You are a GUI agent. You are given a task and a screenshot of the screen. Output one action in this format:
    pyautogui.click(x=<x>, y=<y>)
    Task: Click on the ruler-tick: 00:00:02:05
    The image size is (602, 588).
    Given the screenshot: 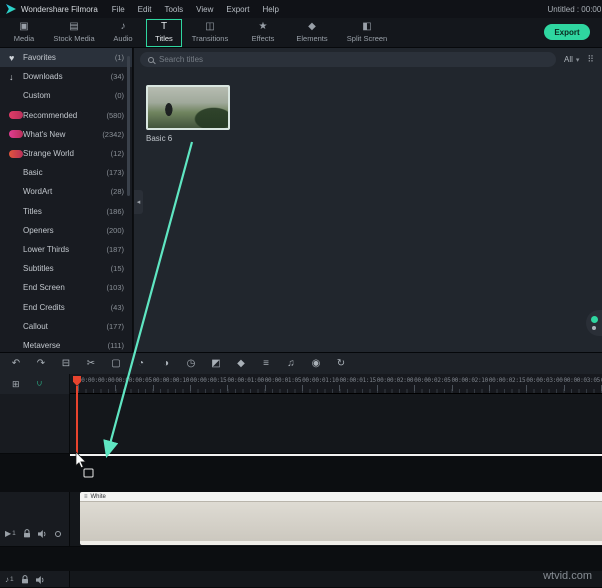 What is the action you would take?
    pyautogui.click(x=432, y=384)
    